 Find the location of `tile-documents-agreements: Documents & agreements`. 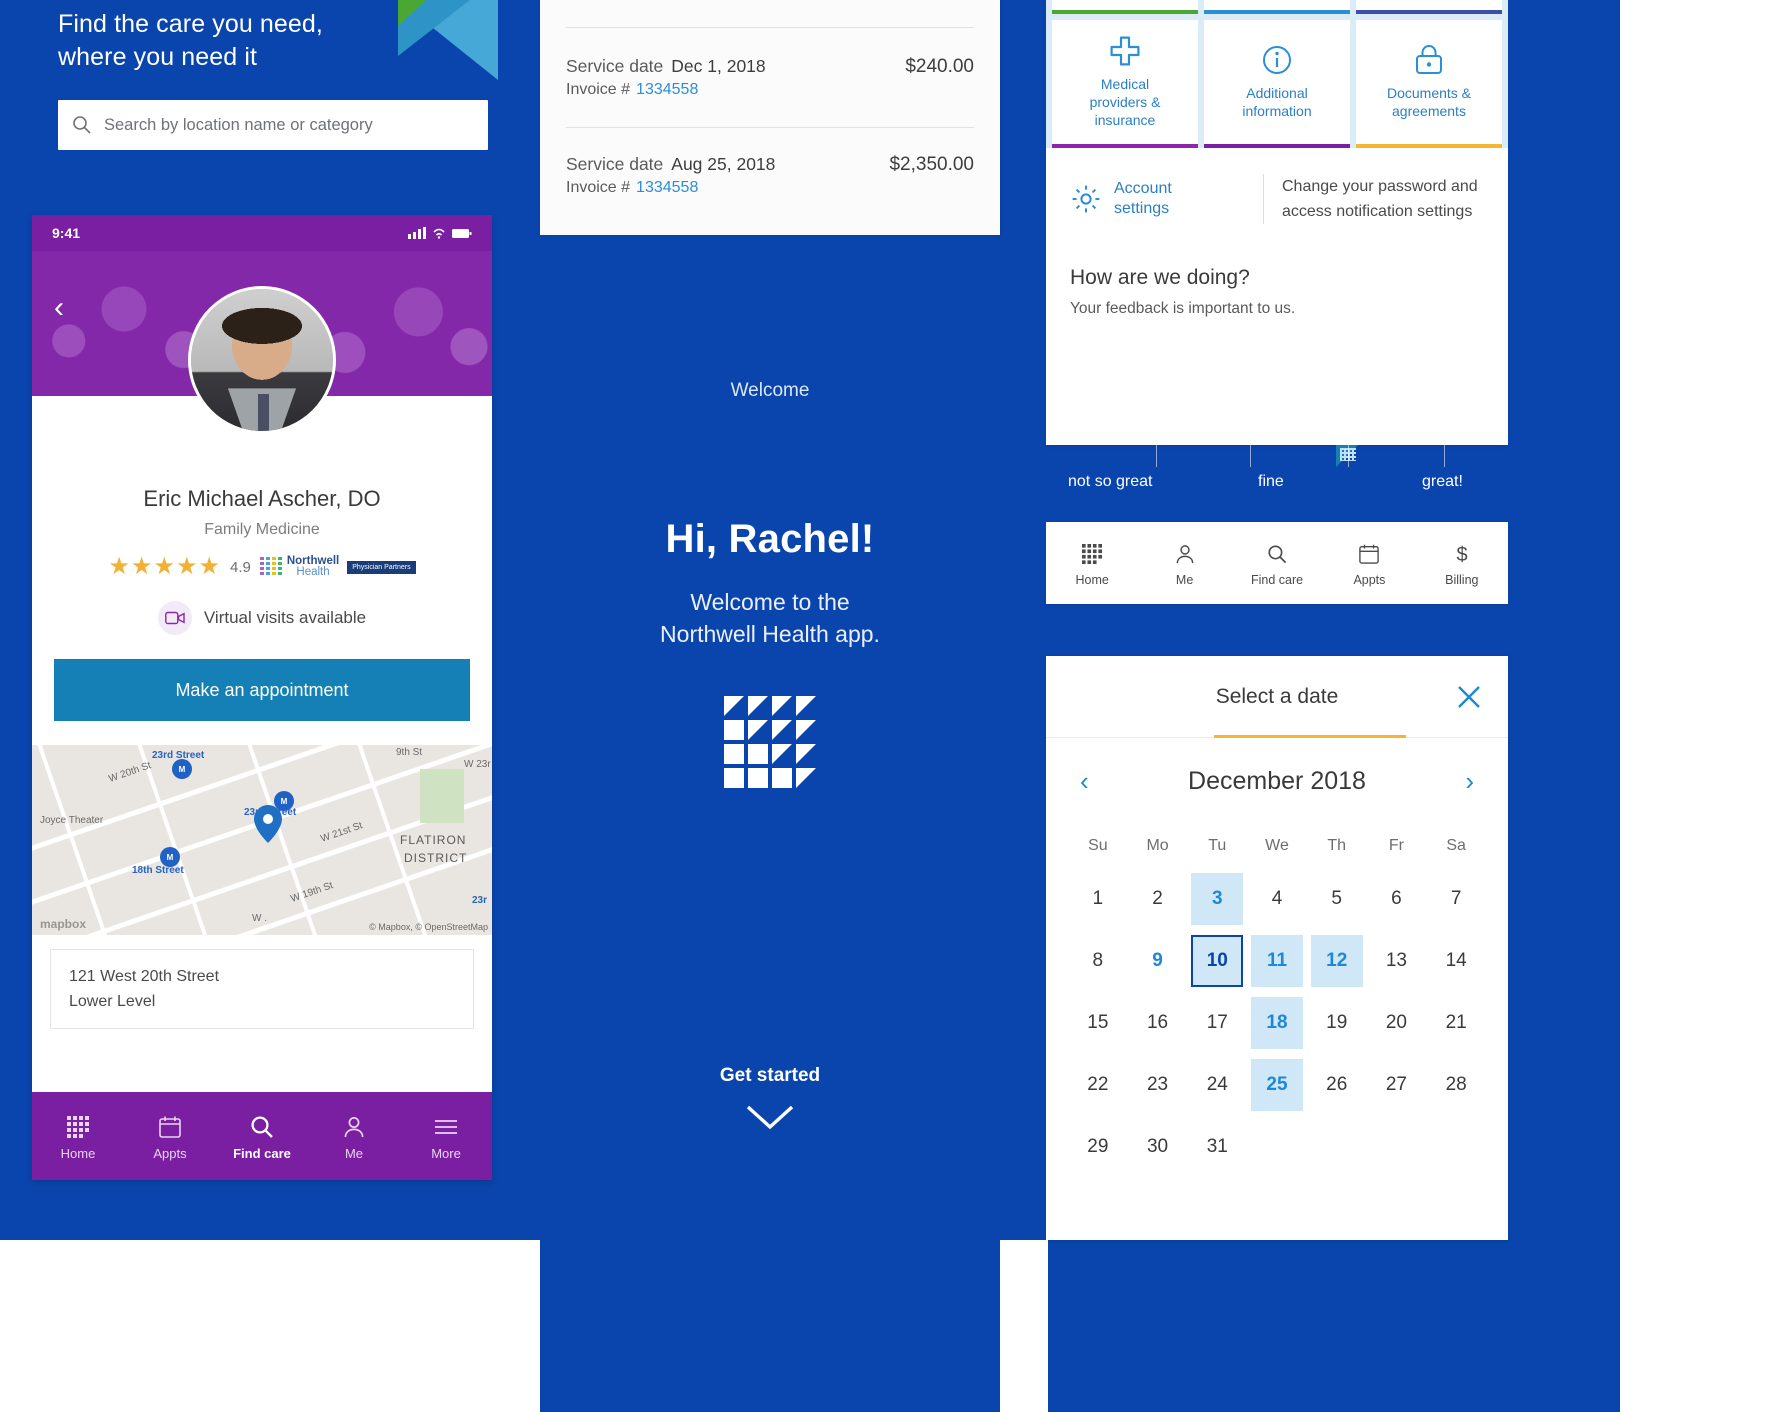

tile-documents-agreements: Documents & agreements is located at coordinates (1429, 84).